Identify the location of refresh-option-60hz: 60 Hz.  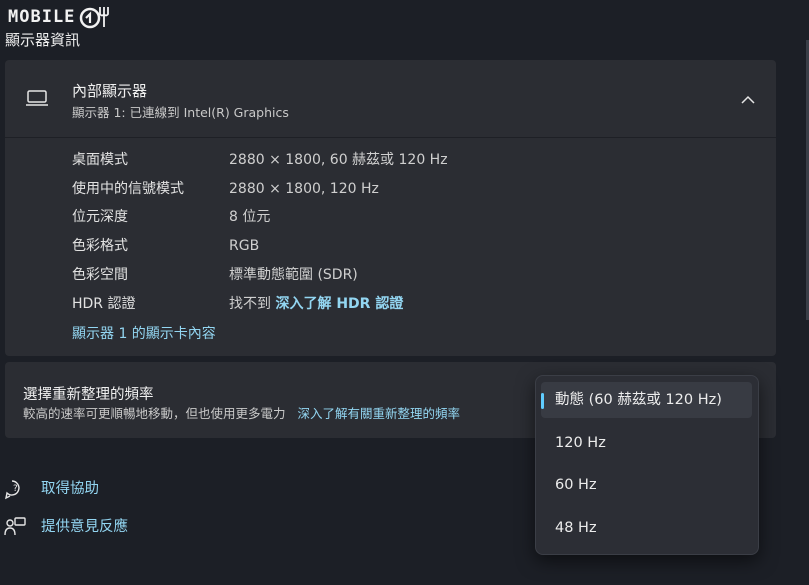
(646, 485).